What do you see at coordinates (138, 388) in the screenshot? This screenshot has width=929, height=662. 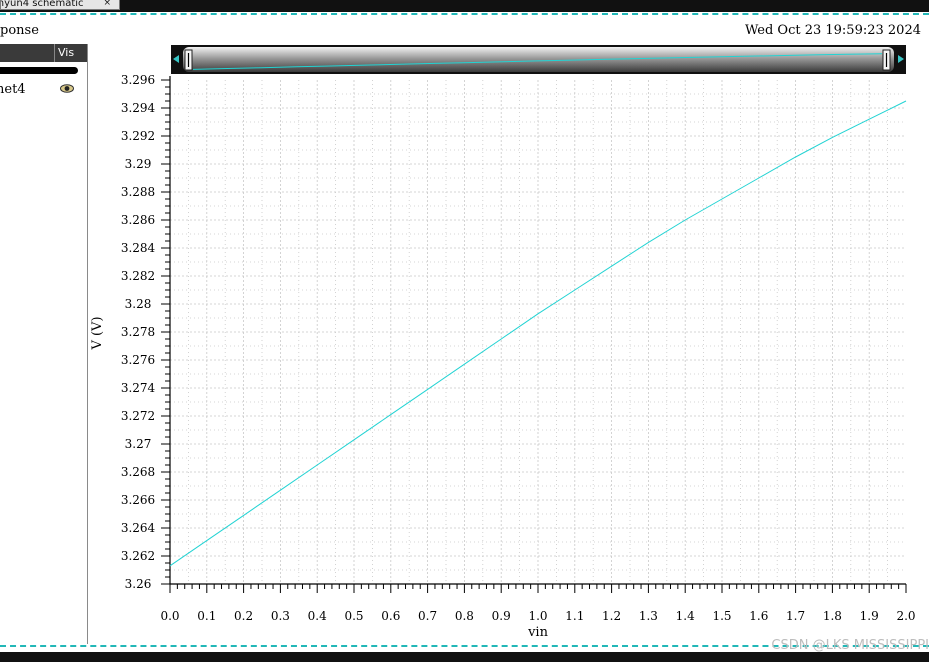 I see `y-tick-label: 3.274` at bounding box center [138, 388].